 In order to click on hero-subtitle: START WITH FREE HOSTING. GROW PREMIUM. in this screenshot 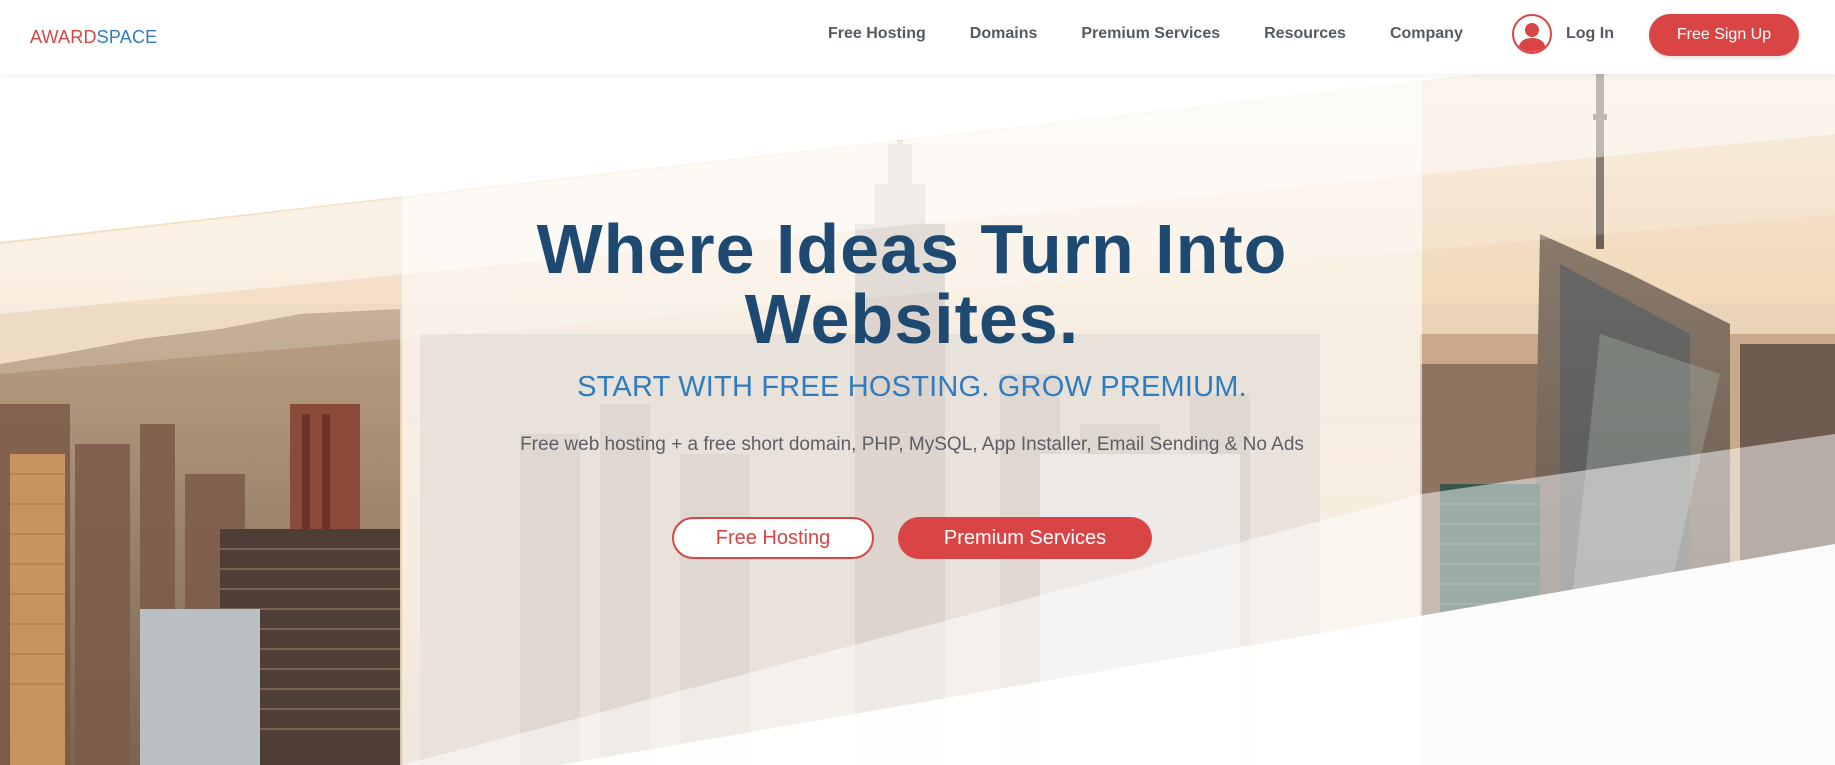, I will do `click(912, 387)`.